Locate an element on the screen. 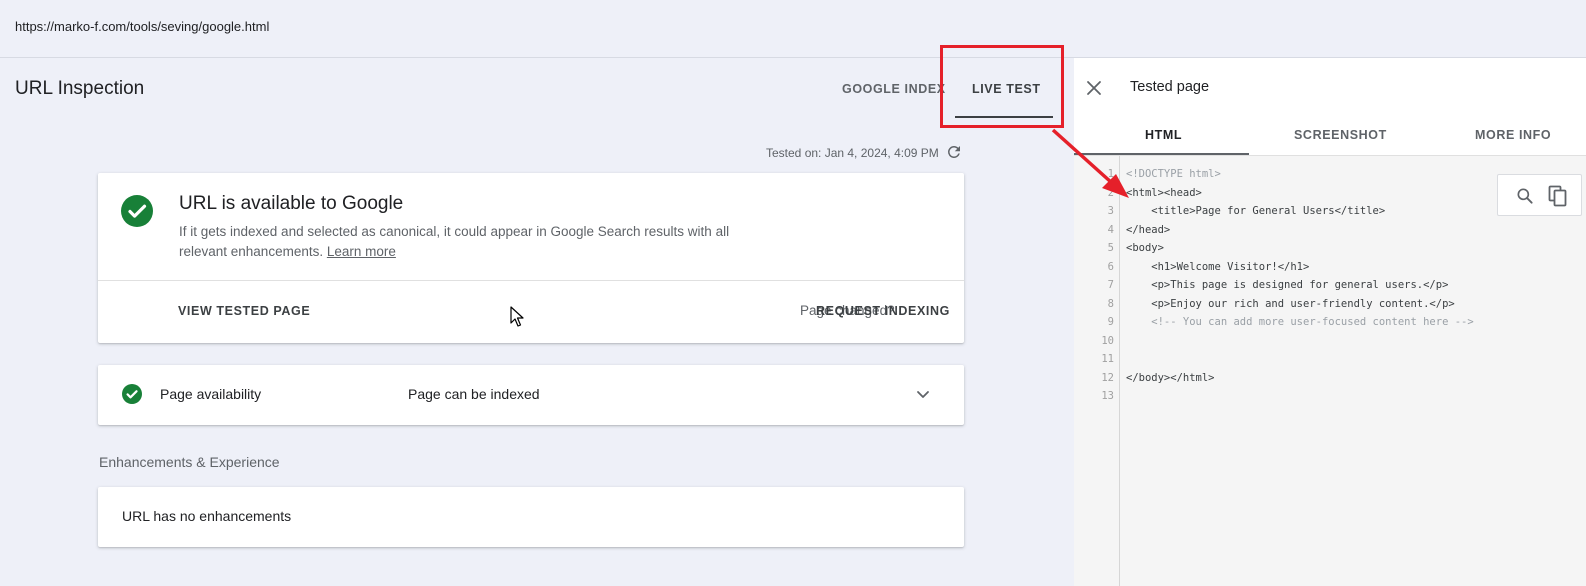 Image resolution: width=1586 pixels, height=586 pixels. request-indexing-button: REQUEST INDEXING is located at coordinates (883, 311).